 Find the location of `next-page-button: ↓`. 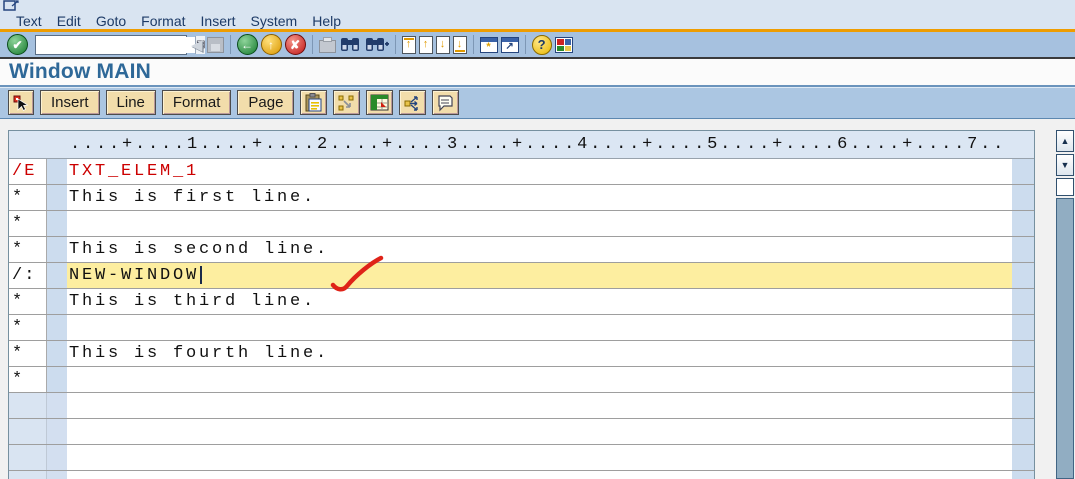

next-page-button: ↓ is located at coordinates (442, 44).